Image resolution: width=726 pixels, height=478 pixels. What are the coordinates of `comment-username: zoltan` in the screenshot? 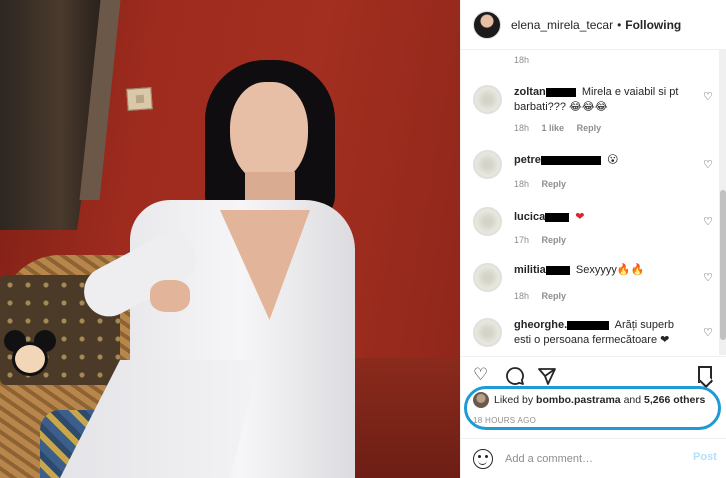 It's located at (530, 92).